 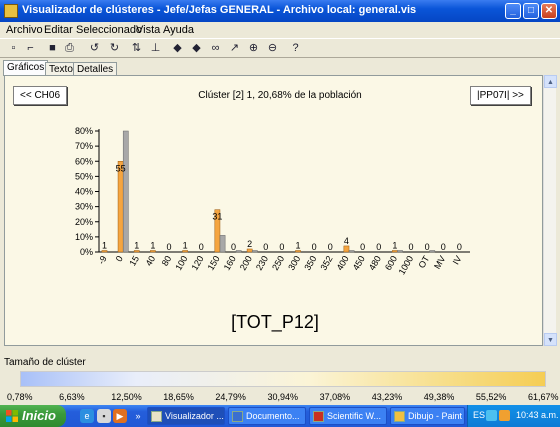 What do you see at coordinates (479, 415) in the screenshot?
I see `language-indicator: ES` at bounding box center [479, 415].